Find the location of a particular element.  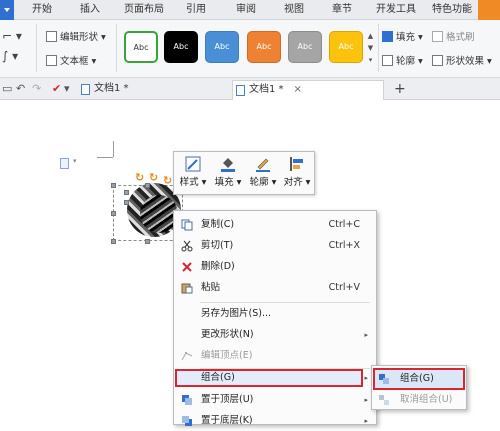

dropdown-icon: ▾ is located at coordinates (67, 89).